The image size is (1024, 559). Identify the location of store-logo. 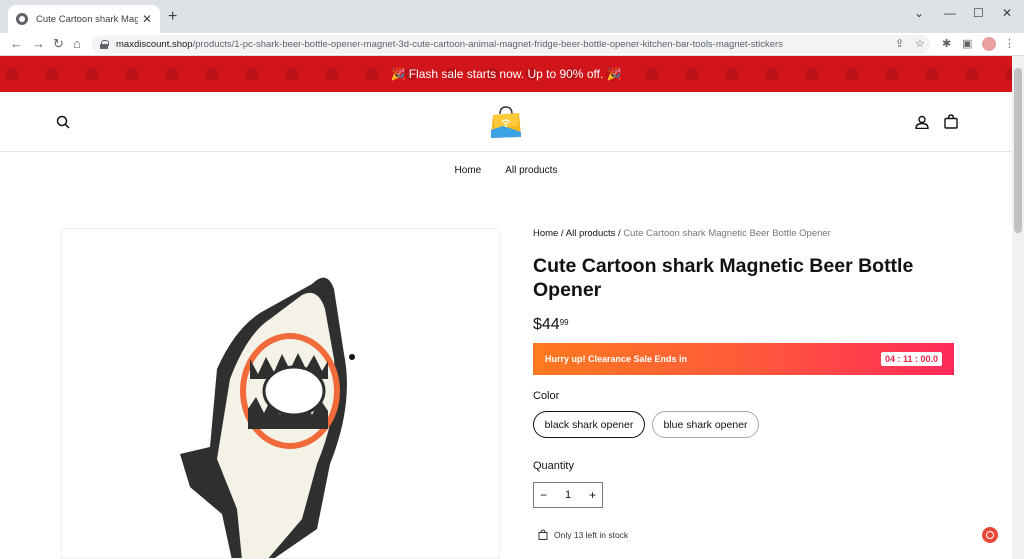
(506, 122).